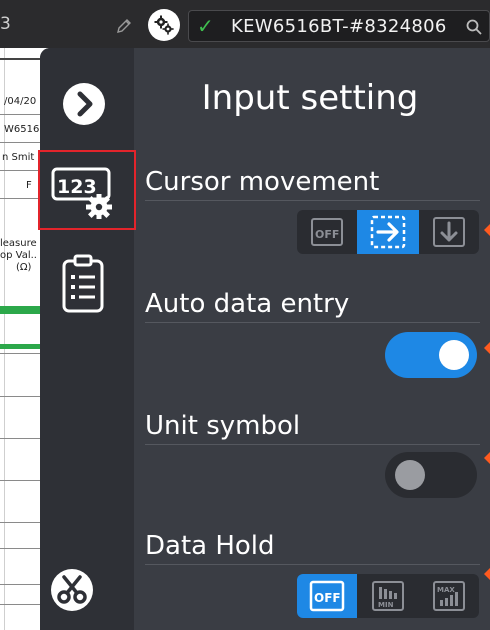 The height and width of the screenshot is (630, 490). I want to click on gear-icon, so click(164, 25).